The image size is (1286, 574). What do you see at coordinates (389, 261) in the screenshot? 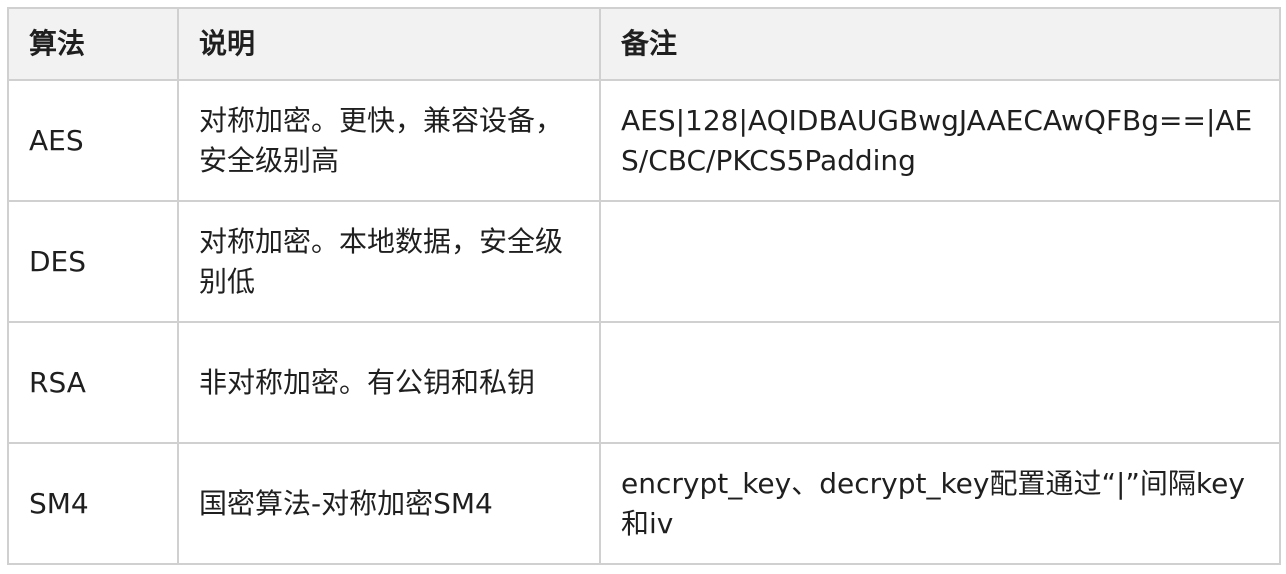
I see `cell-description: 对称加密。本地数据，安全级别低` at bounding box center [389, 261].